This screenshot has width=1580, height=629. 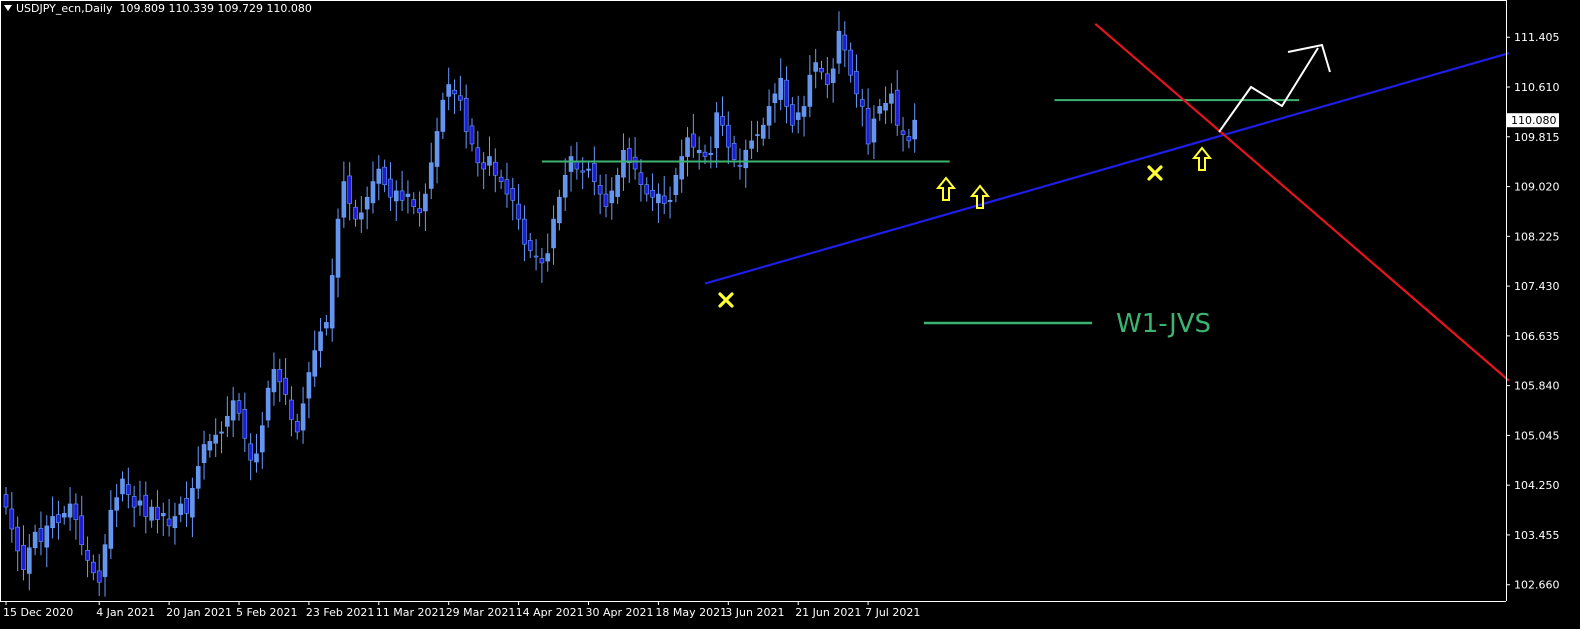 What do you see at coordinates (1537, 137) in the screenshot?
I see `y-tick-label: 109.815` at bounding box center [1537, 137].